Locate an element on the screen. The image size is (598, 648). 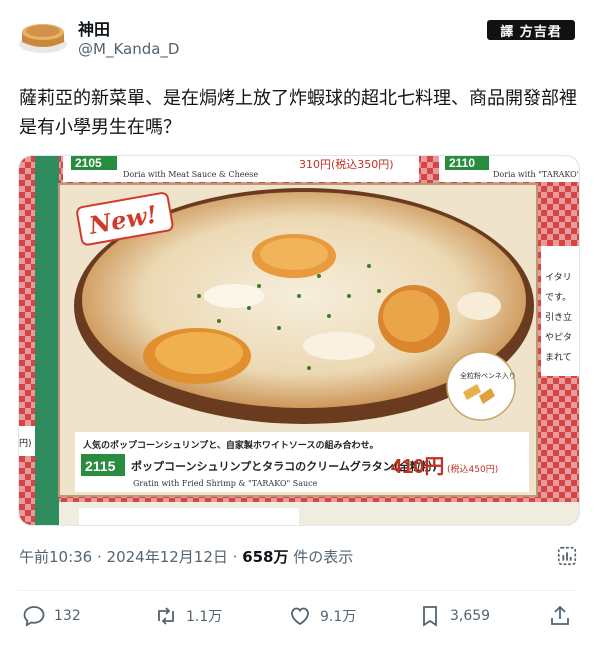
bookmark-button: 3,659 is located at coordinates (454, 616).